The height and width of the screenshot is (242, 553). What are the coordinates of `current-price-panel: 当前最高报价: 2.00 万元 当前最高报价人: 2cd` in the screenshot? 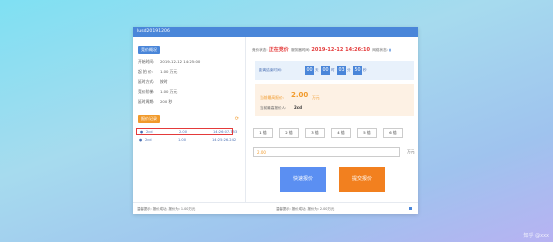 It's located at (334, 100).